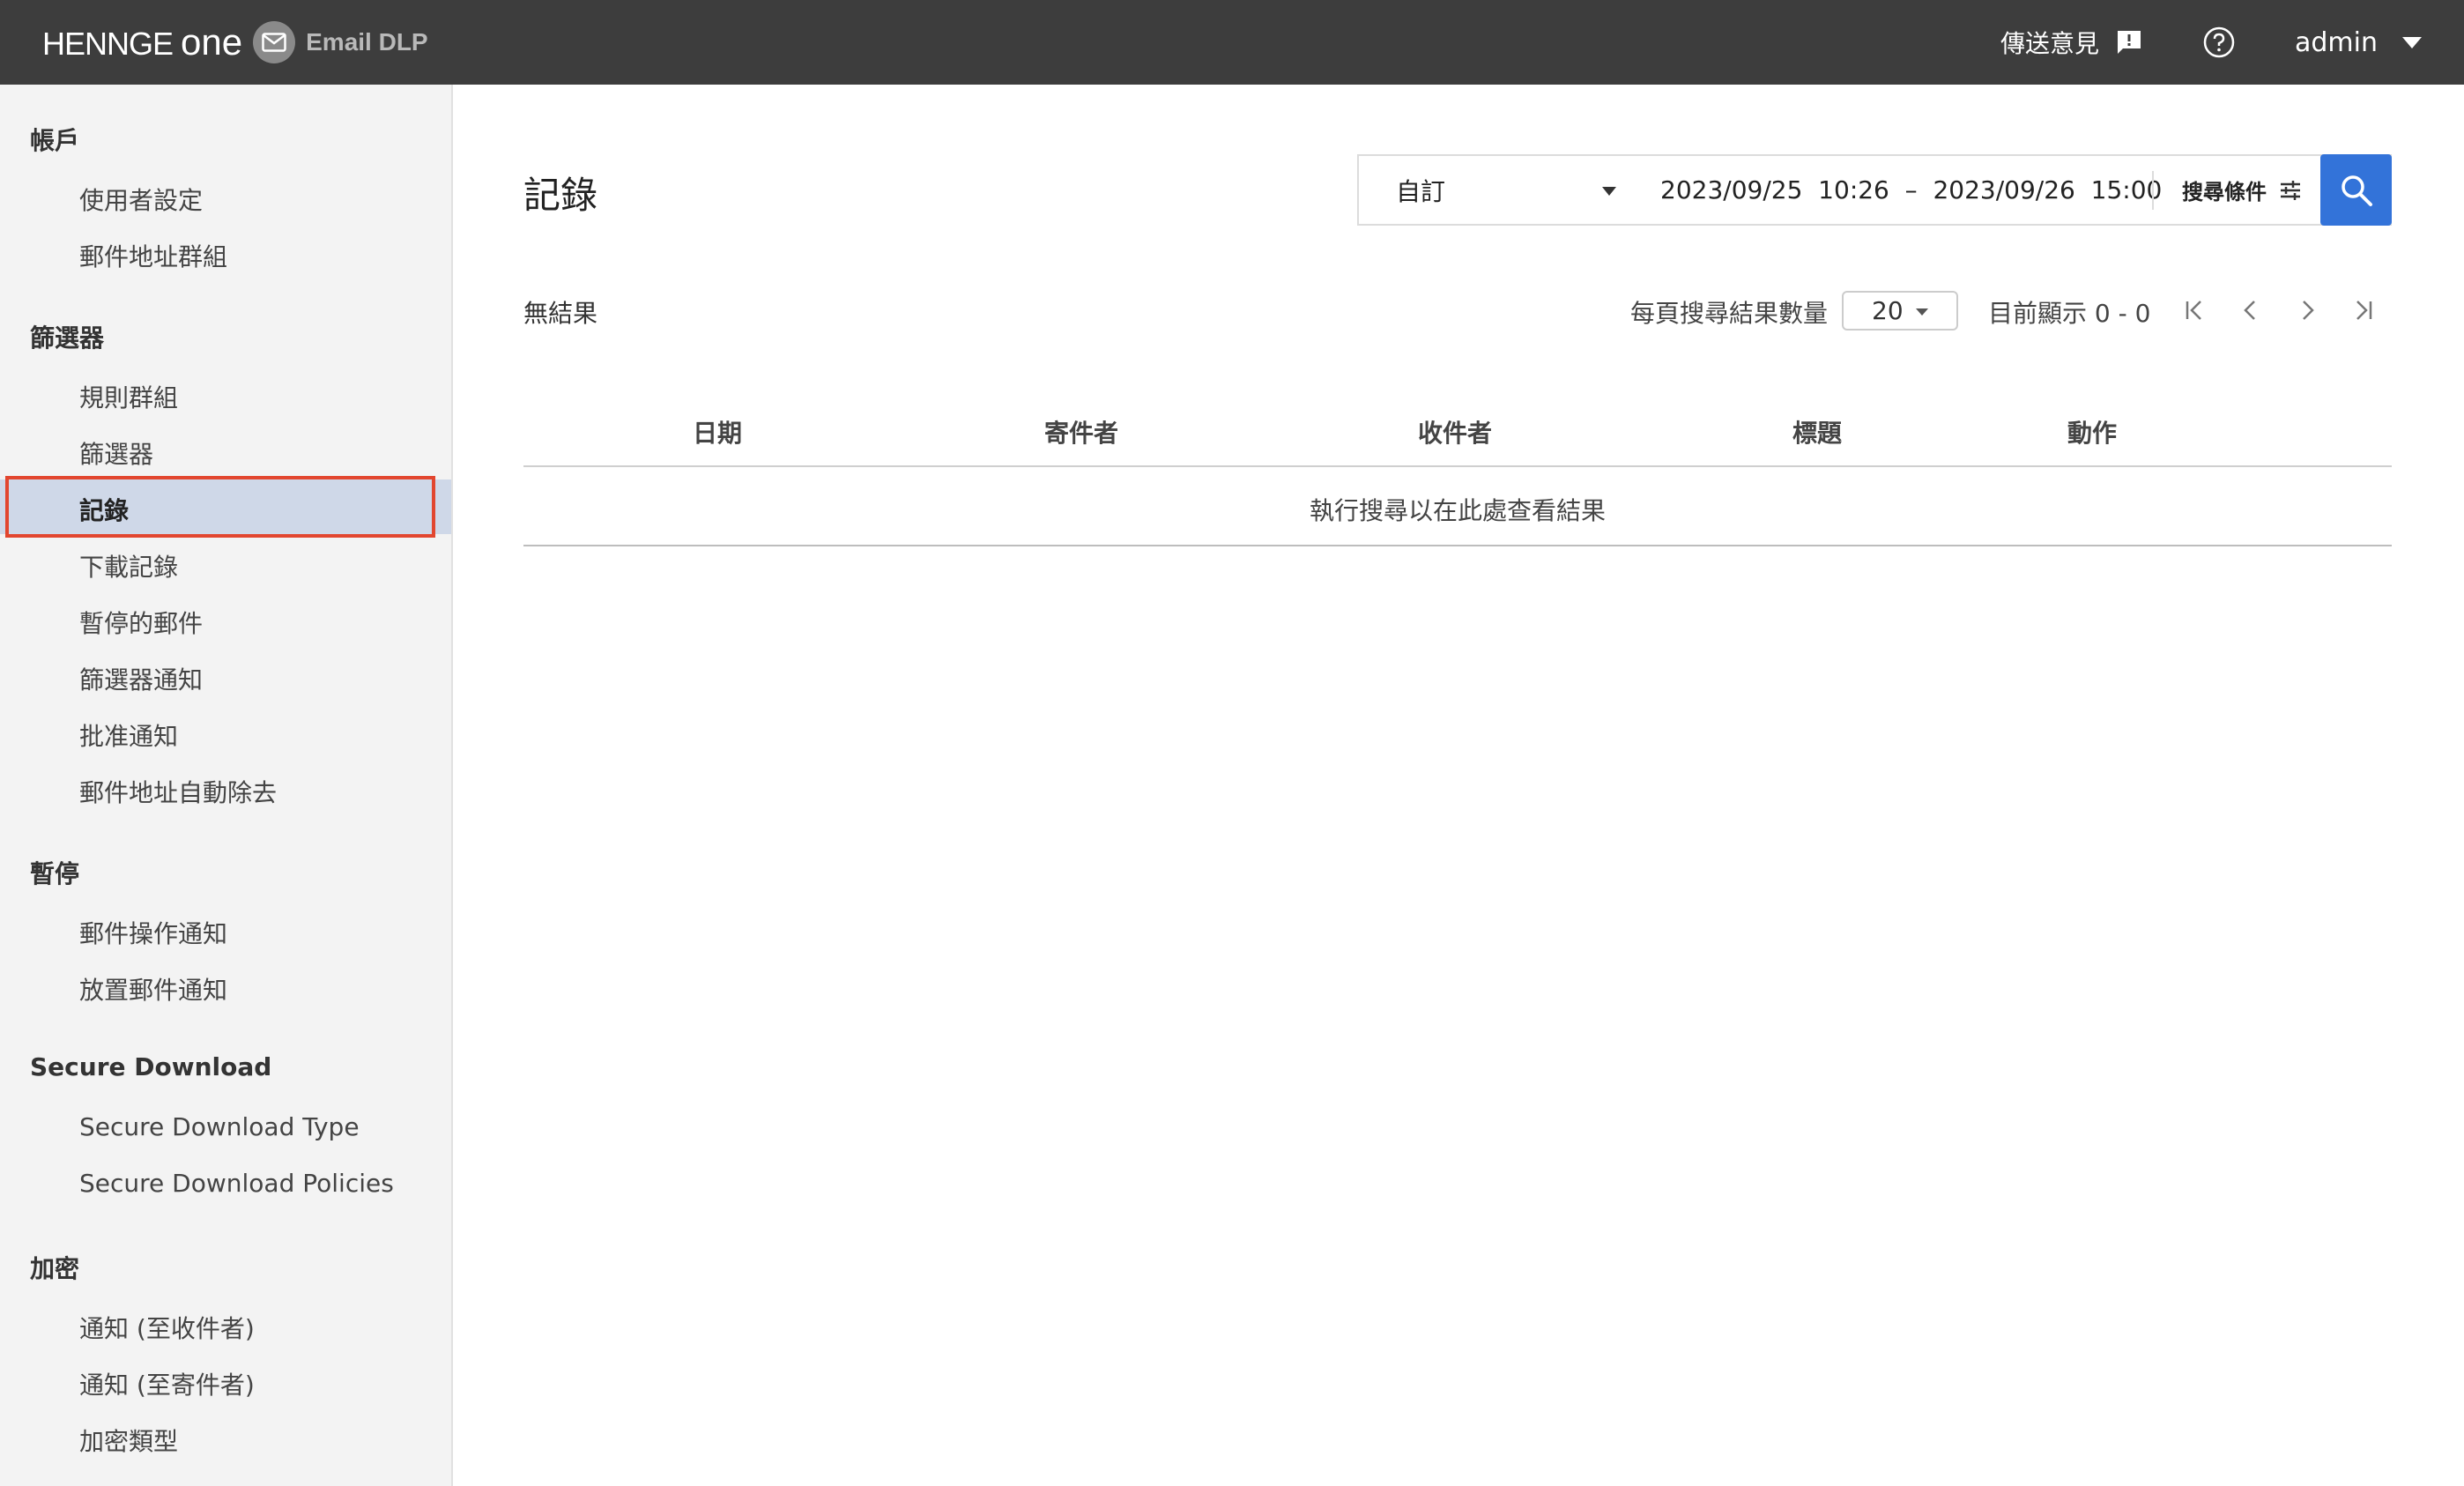  What do you see at coordinates (141, 622) in the screenshot?
I see `sidebar-item-held-mail: 暫停的郵件` at bounding box center [141, 622].